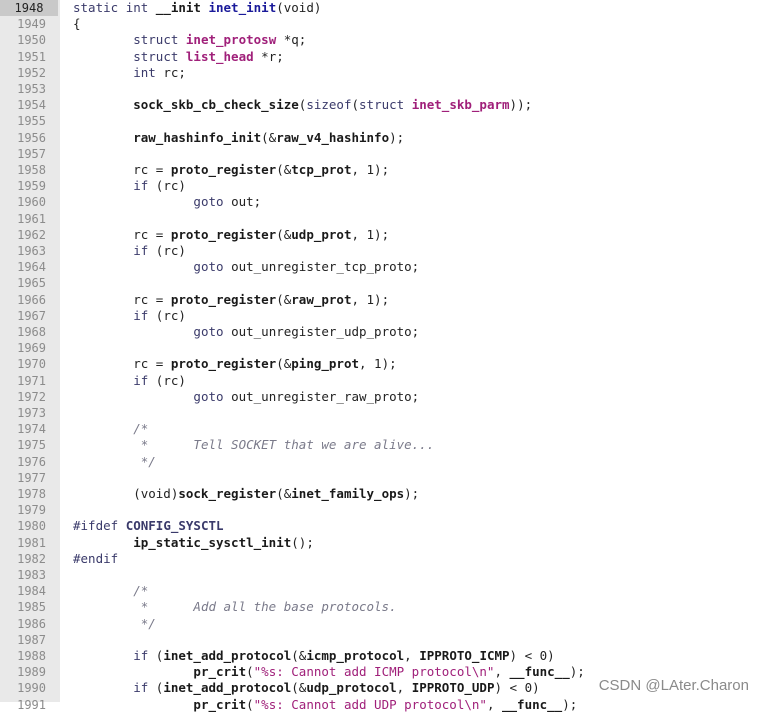 This screenshot has width=763, height=713. I want to click on code-token: icmp_protocol, so click(355, 655).